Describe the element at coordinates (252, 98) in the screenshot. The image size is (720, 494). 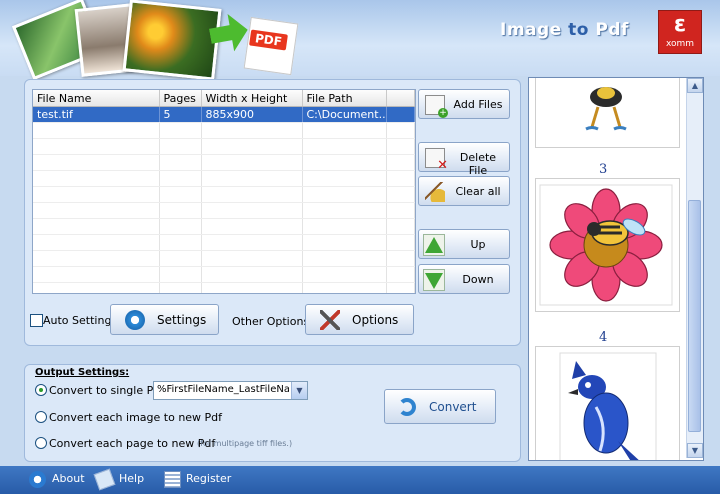
I see `column-header-dimensions: Width x Height` at that location.